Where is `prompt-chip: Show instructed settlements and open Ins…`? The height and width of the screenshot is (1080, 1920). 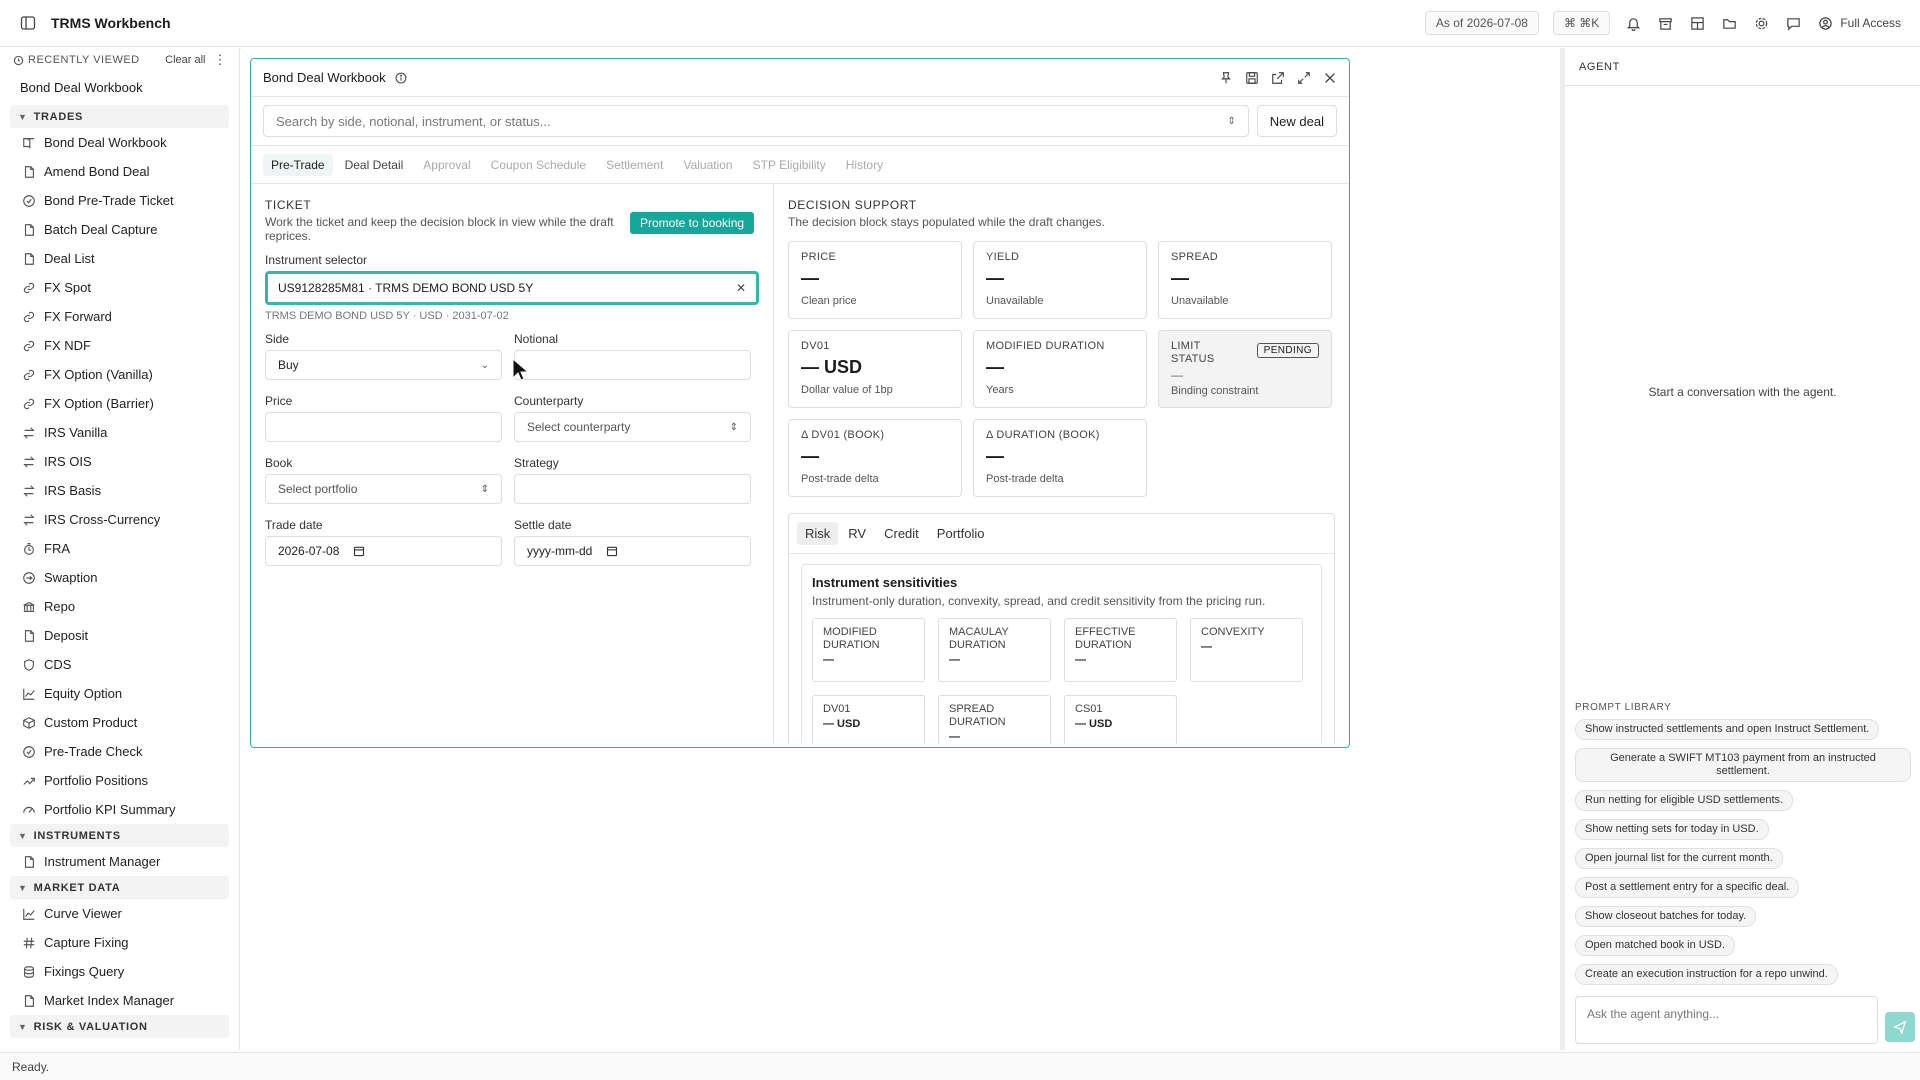
prompt-chip: Show instructed settlements and open Ins… is located at coordinates (1727, 729).